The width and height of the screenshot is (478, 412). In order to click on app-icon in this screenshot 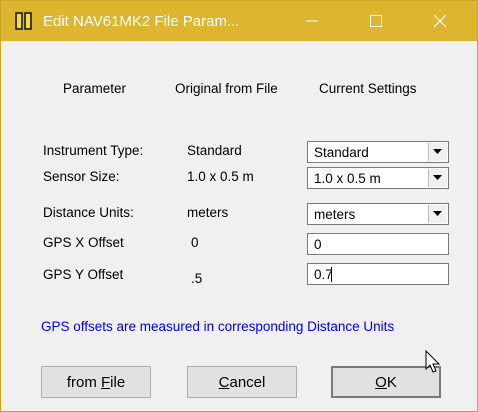, I will do `click(23, 21)`.